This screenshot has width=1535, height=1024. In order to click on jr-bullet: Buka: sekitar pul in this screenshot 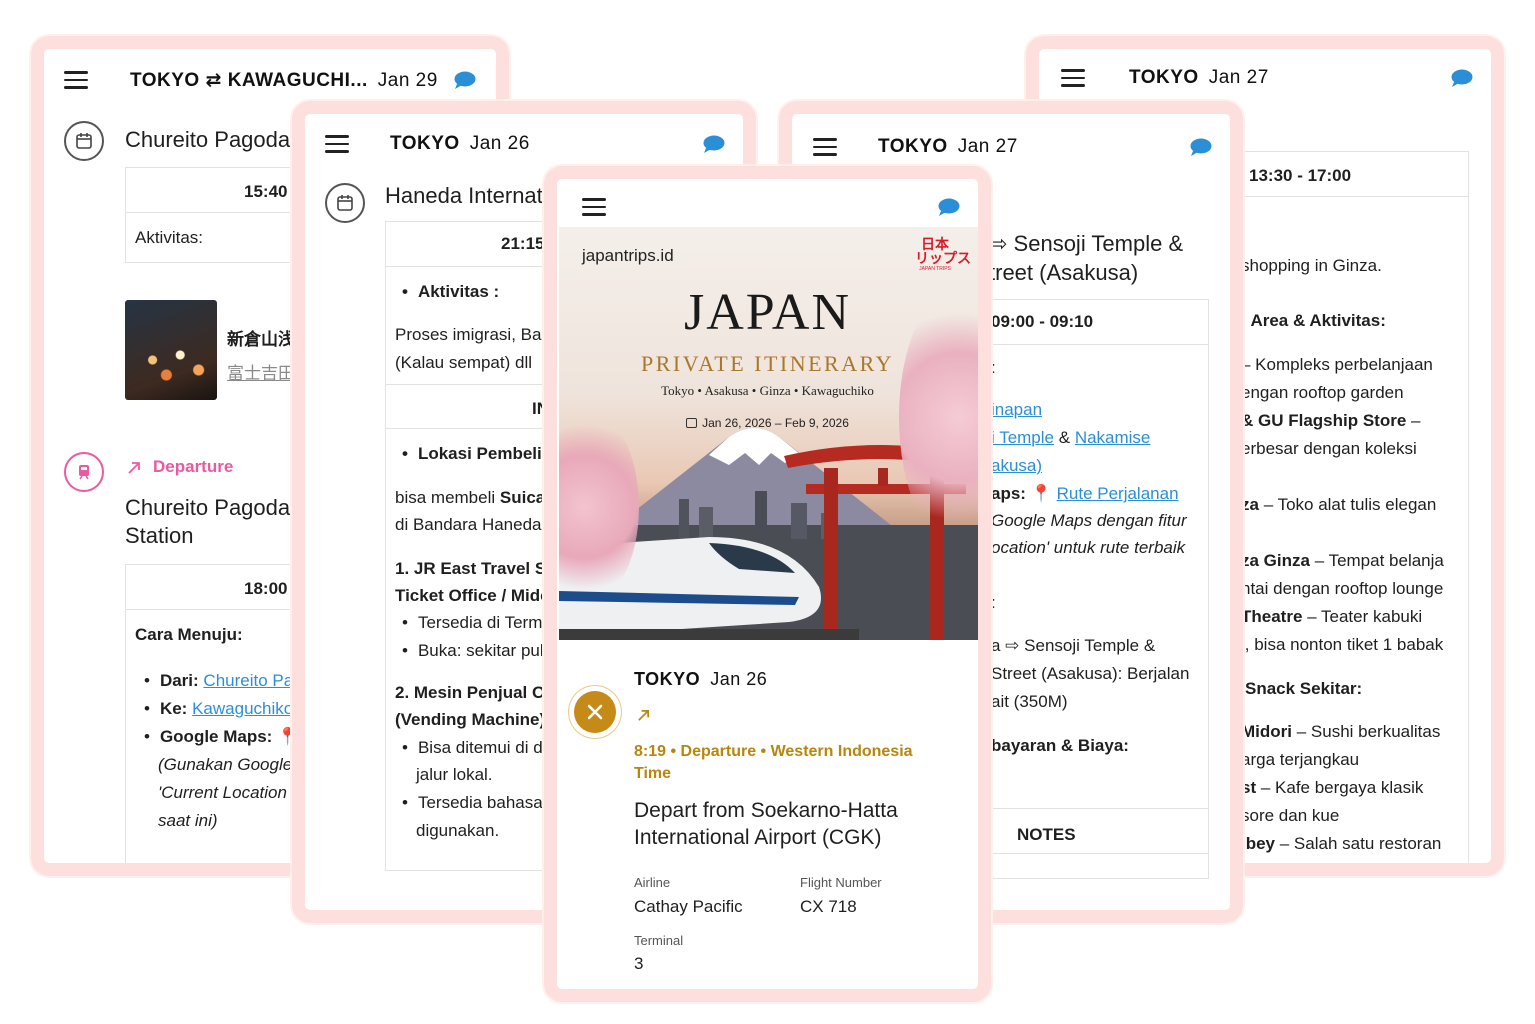, I will do `click(473, 651)`.